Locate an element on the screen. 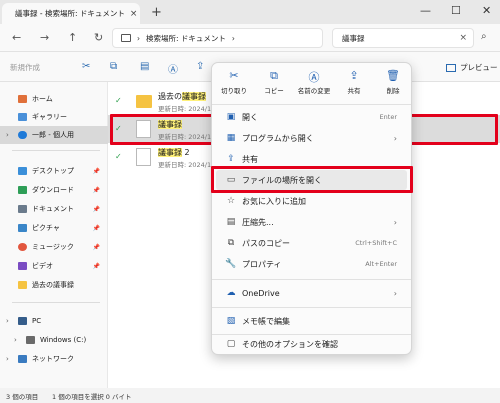 The width and height of the screenshot is (500, 403). sidebar-item-network: › ネットワーク is located at coordinates (54, 359).